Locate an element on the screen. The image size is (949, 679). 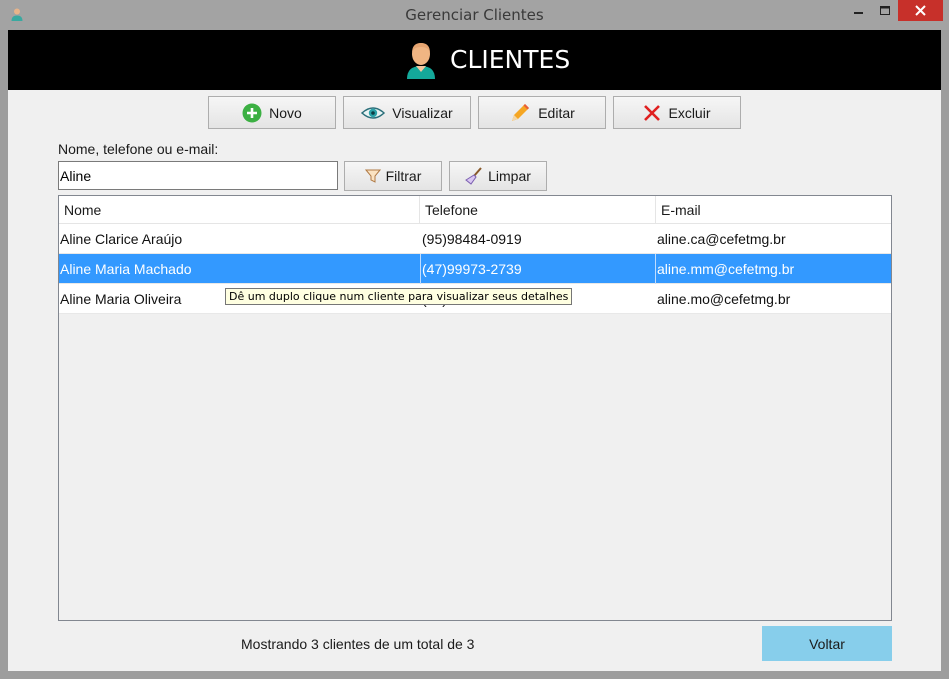
new-button: Novo is located at coordinates (272, 112).